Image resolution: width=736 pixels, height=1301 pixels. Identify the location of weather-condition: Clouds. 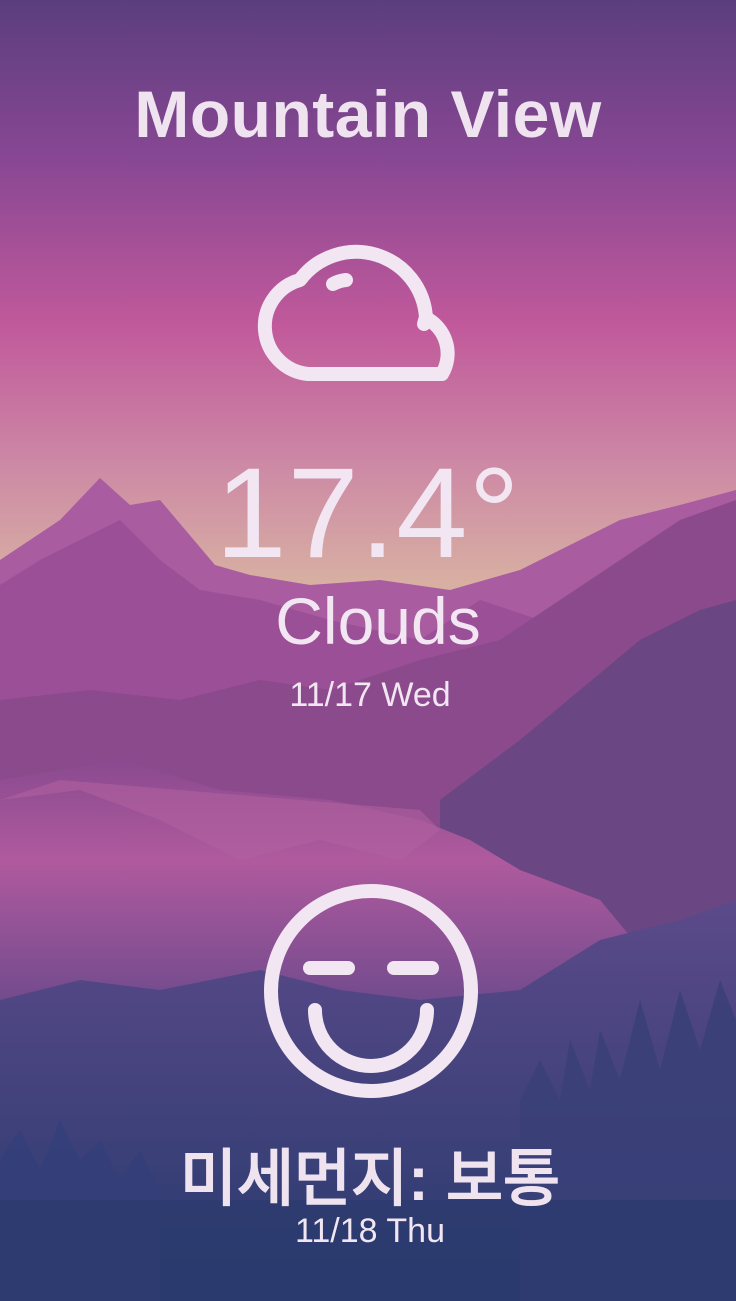
(378, 621).